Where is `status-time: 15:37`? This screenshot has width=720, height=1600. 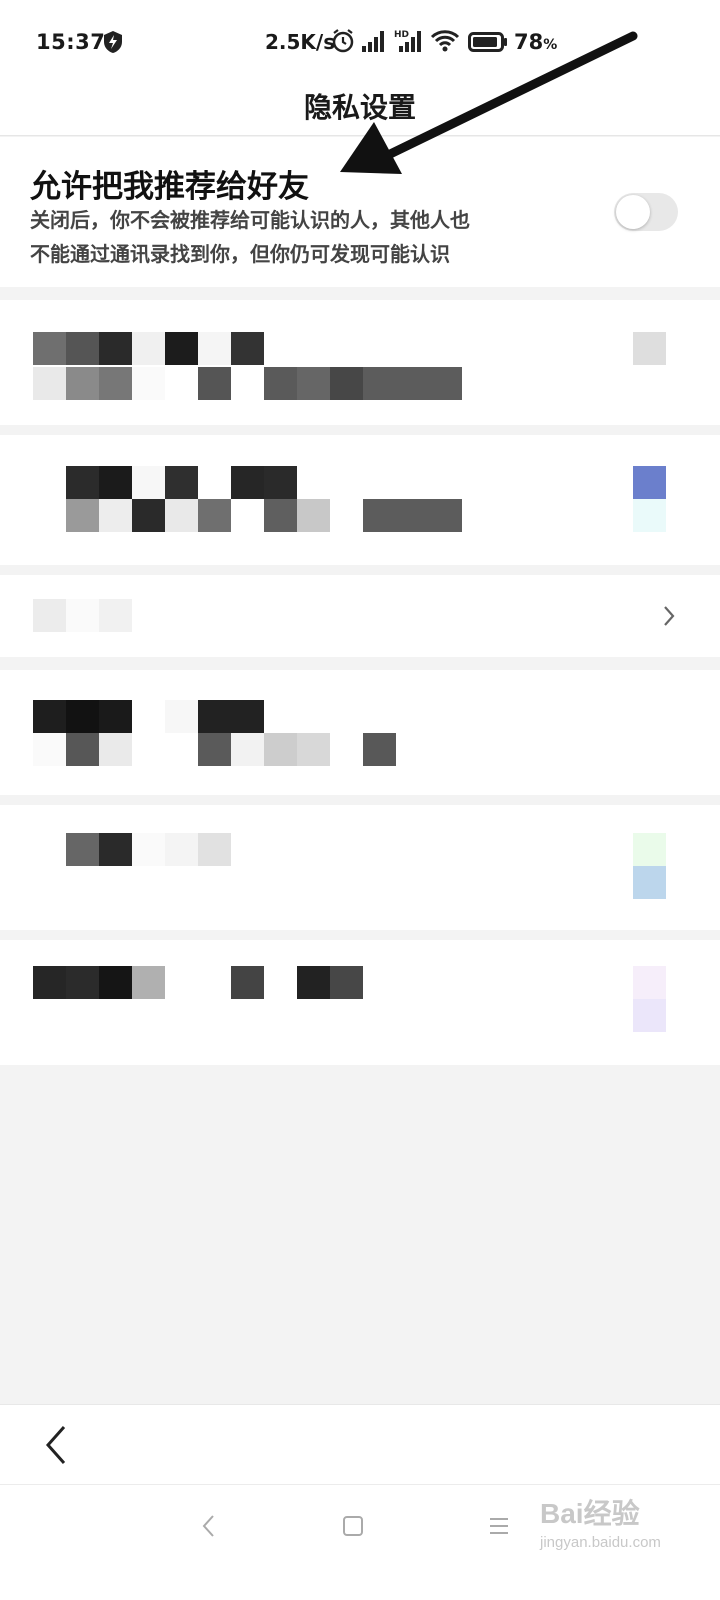 status-time: 15:37 is located at coordinates (71, 42).